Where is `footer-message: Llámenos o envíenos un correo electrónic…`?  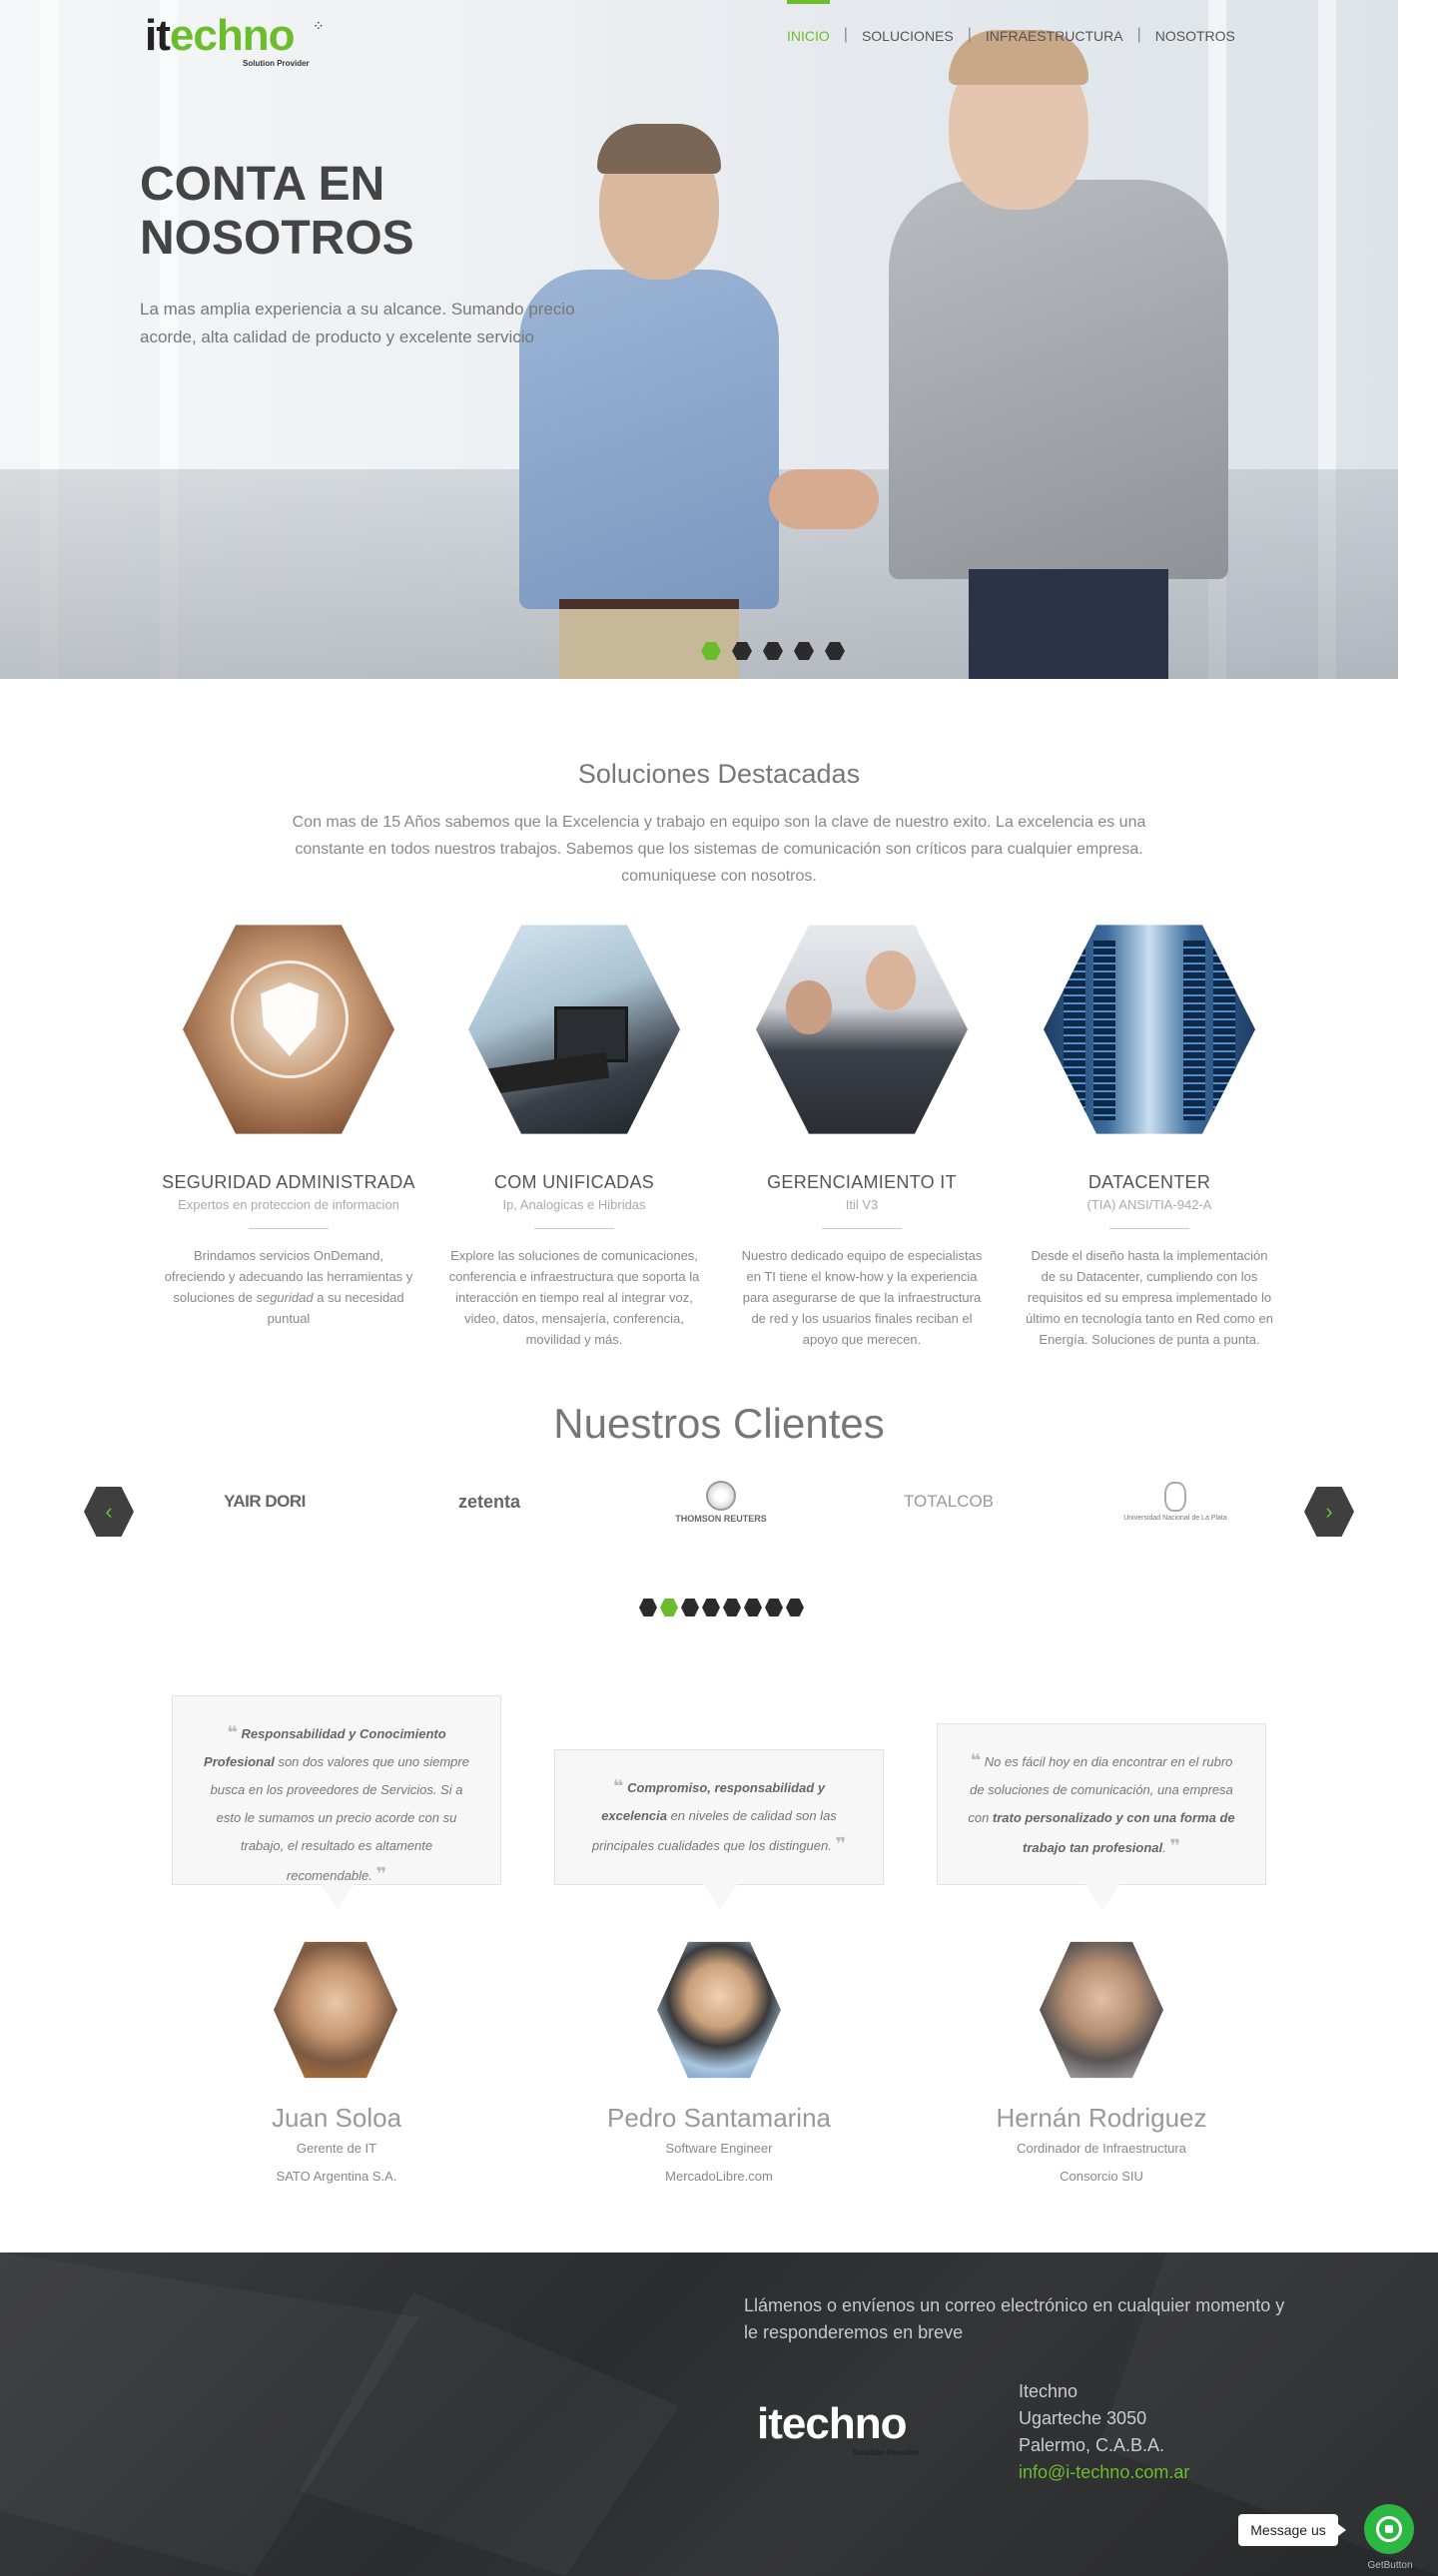 footer-message: Llámenos o envíenos un correo electrónic… is located at coordinates (1014, 2319).